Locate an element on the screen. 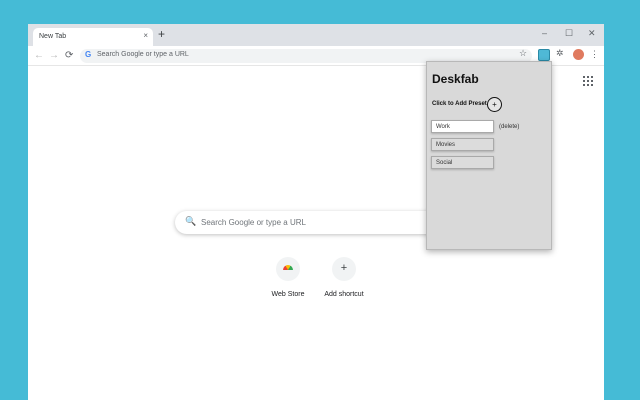 This screenshot has width=640, height=400. add-preset-button: + is located at coordinates (494, 104).